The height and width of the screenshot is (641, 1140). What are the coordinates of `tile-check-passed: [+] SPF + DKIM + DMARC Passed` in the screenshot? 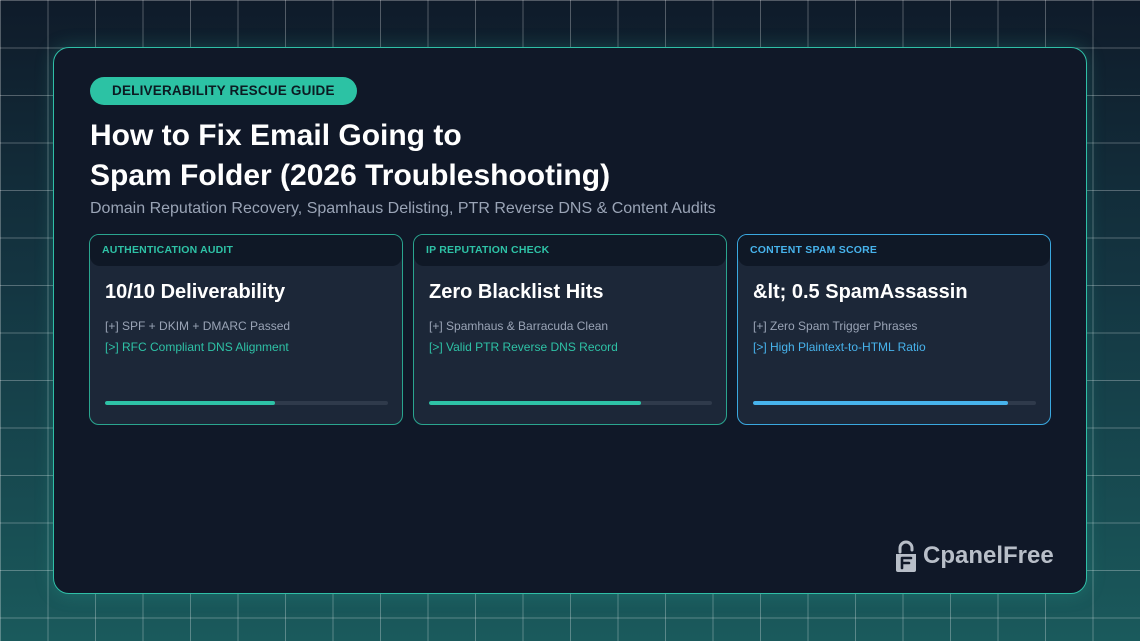 It's located at (198, 326).